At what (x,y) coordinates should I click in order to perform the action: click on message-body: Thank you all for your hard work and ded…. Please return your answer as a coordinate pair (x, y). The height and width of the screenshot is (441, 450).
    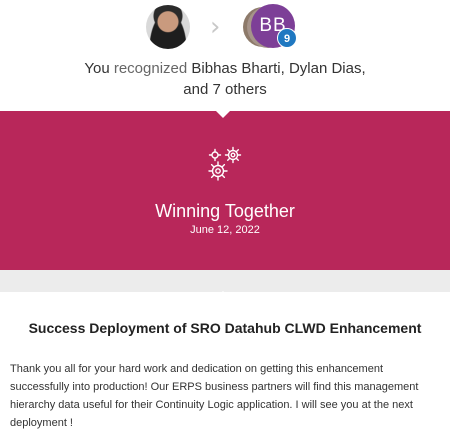
    Looking at the image, I should click on (214, 396).